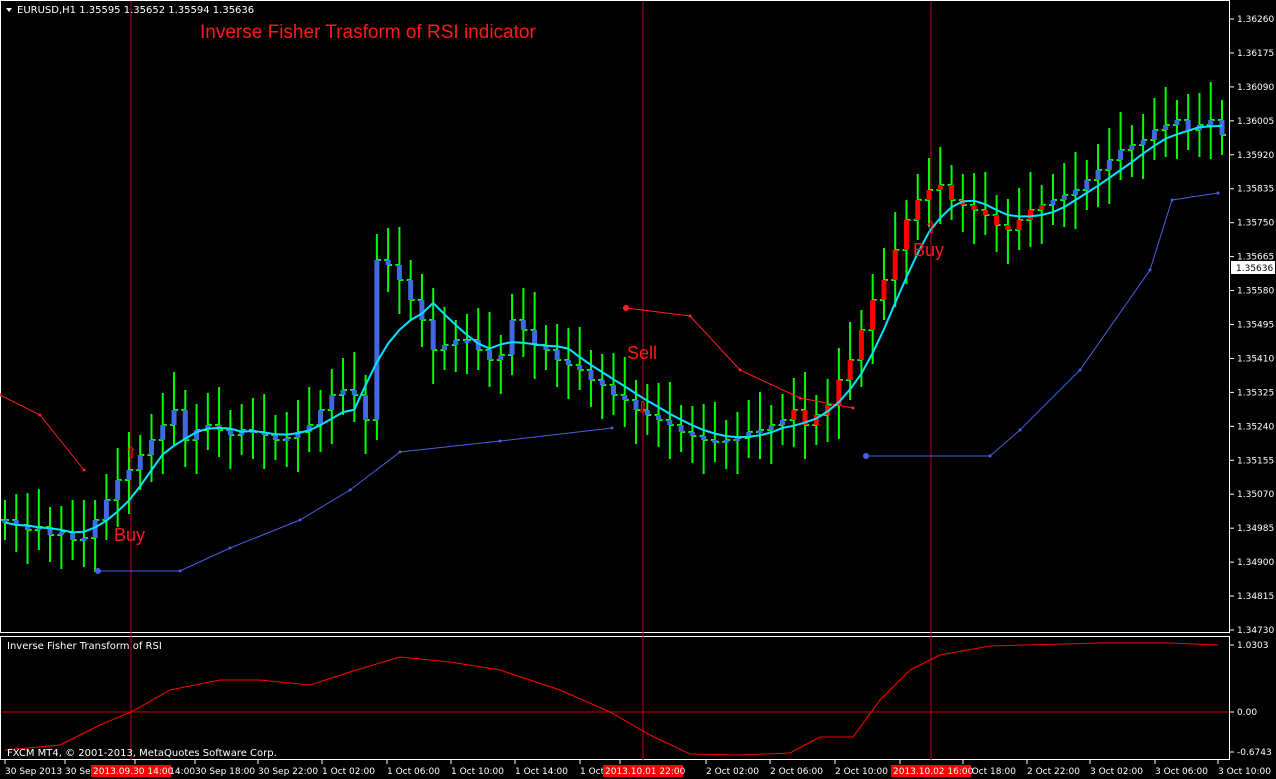 This screenshot has width=1276, height=779. What do you see at coordinates (33, 772) in the screenshot?
I see `time-tick-label: 30 Sep 2013` at bounding box center [33, 772].